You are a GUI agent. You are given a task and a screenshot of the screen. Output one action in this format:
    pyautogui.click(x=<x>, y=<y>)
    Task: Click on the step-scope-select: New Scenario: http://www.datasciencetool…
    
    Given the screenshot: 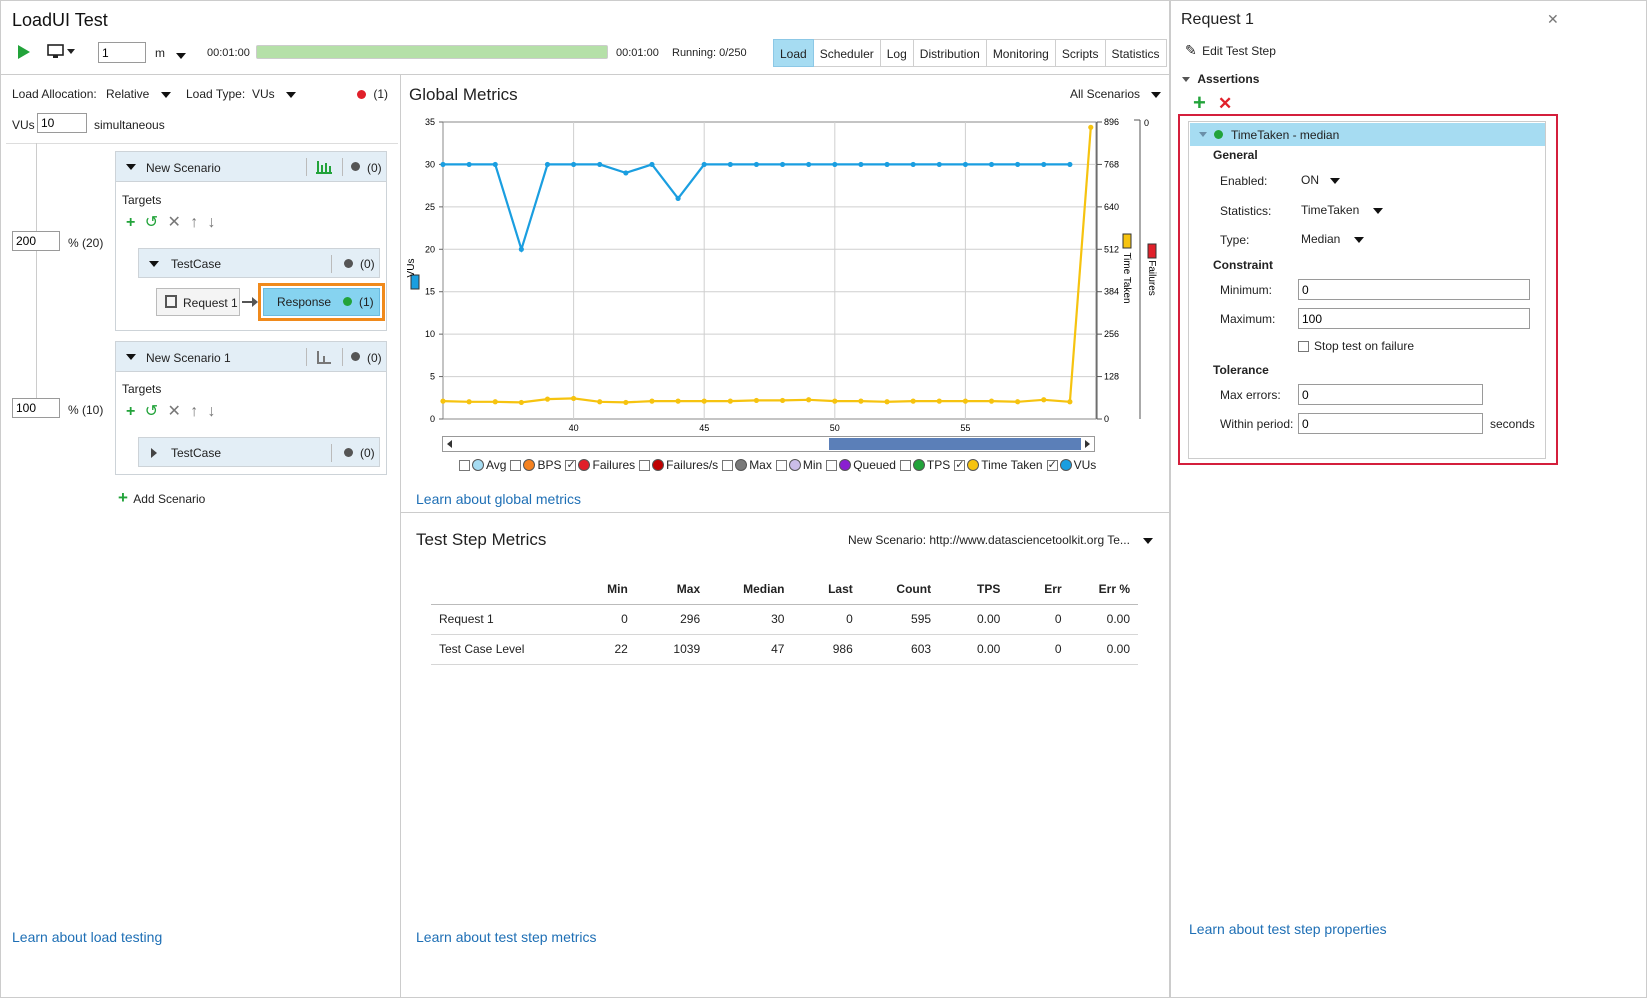 What is the action you would take?
    pyautogui.click(x=1001, y=540)
    